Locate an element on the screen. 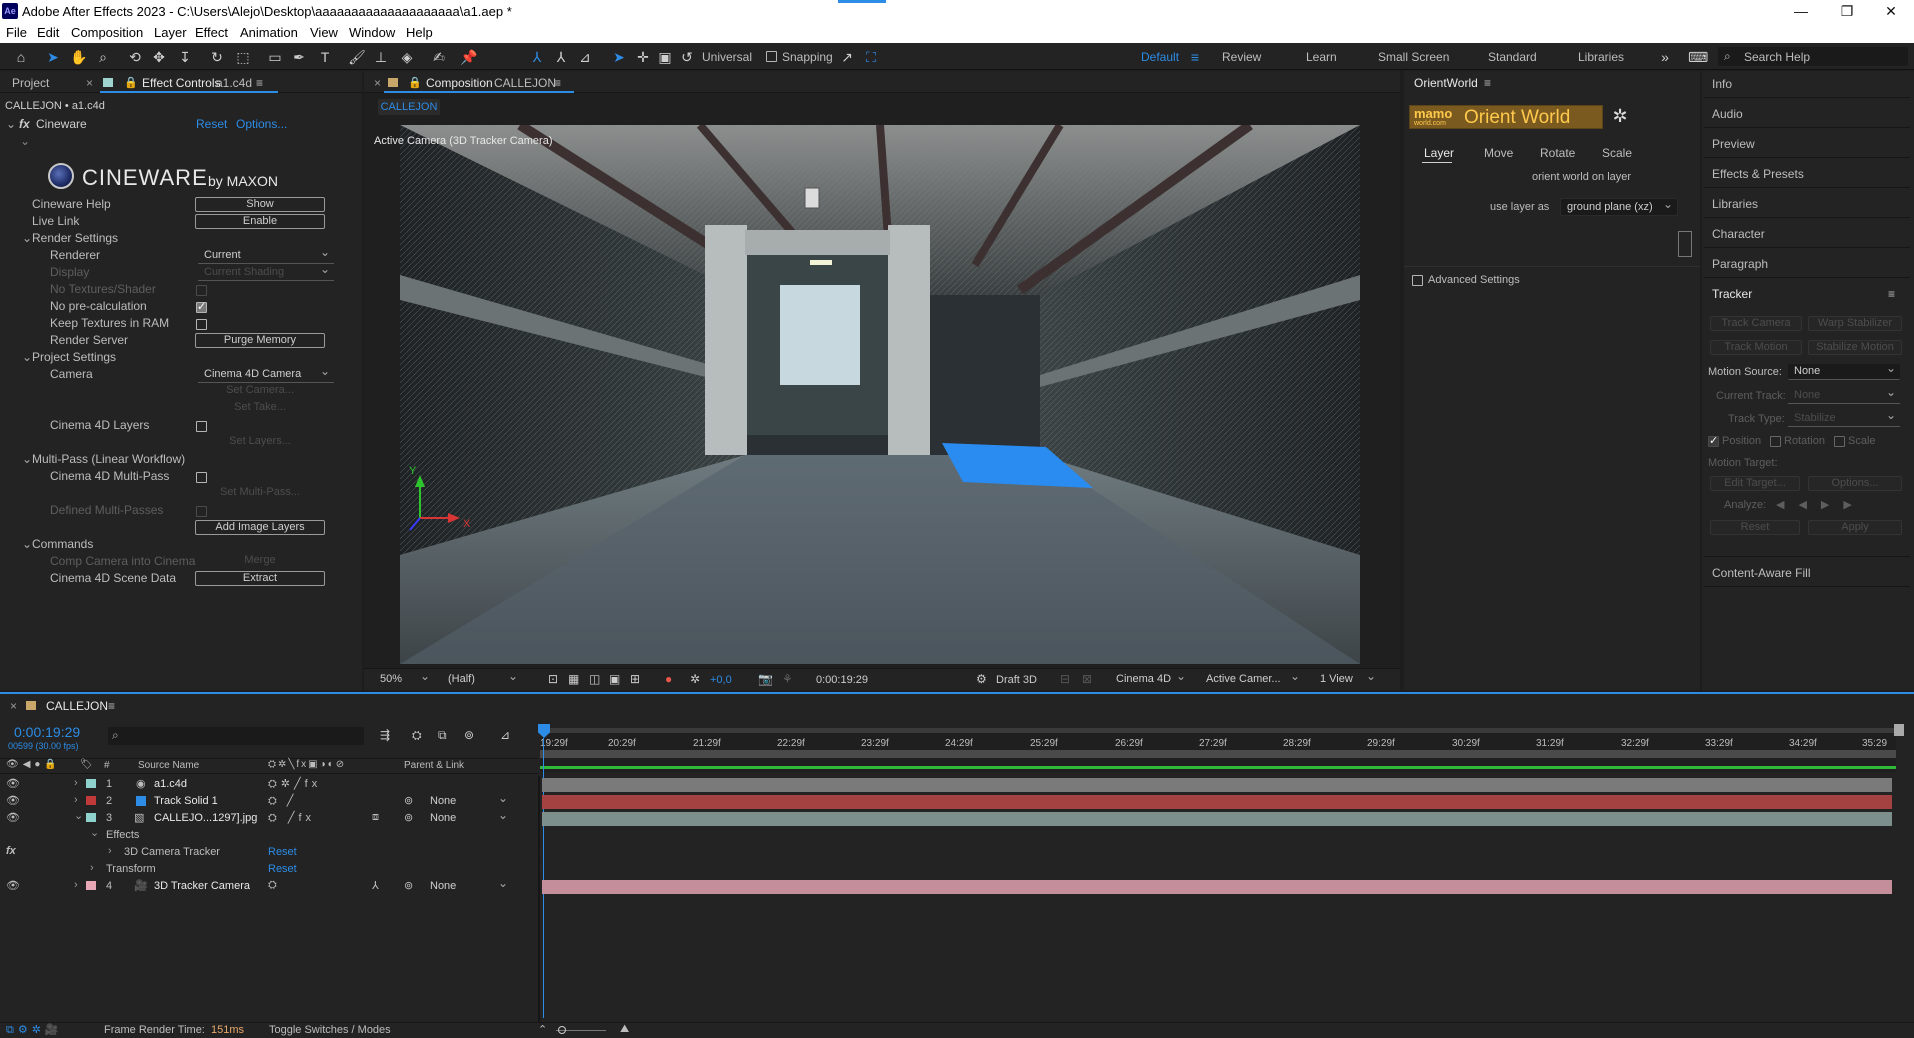 The image size is (1914, 1038). rectangle-tool-icon: ▭ is located at coordinates (275, 57).